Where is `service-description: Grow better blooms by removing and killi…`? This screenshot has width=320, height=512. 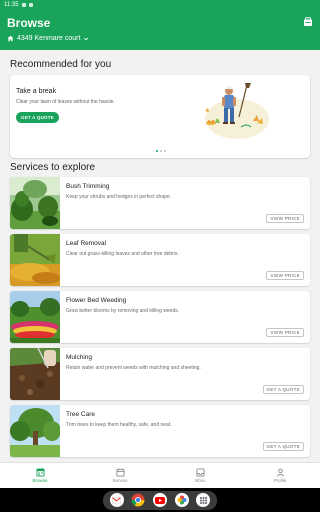 service-description: Grow better blooms by removing and killi… is located at coordinates (123, 311).